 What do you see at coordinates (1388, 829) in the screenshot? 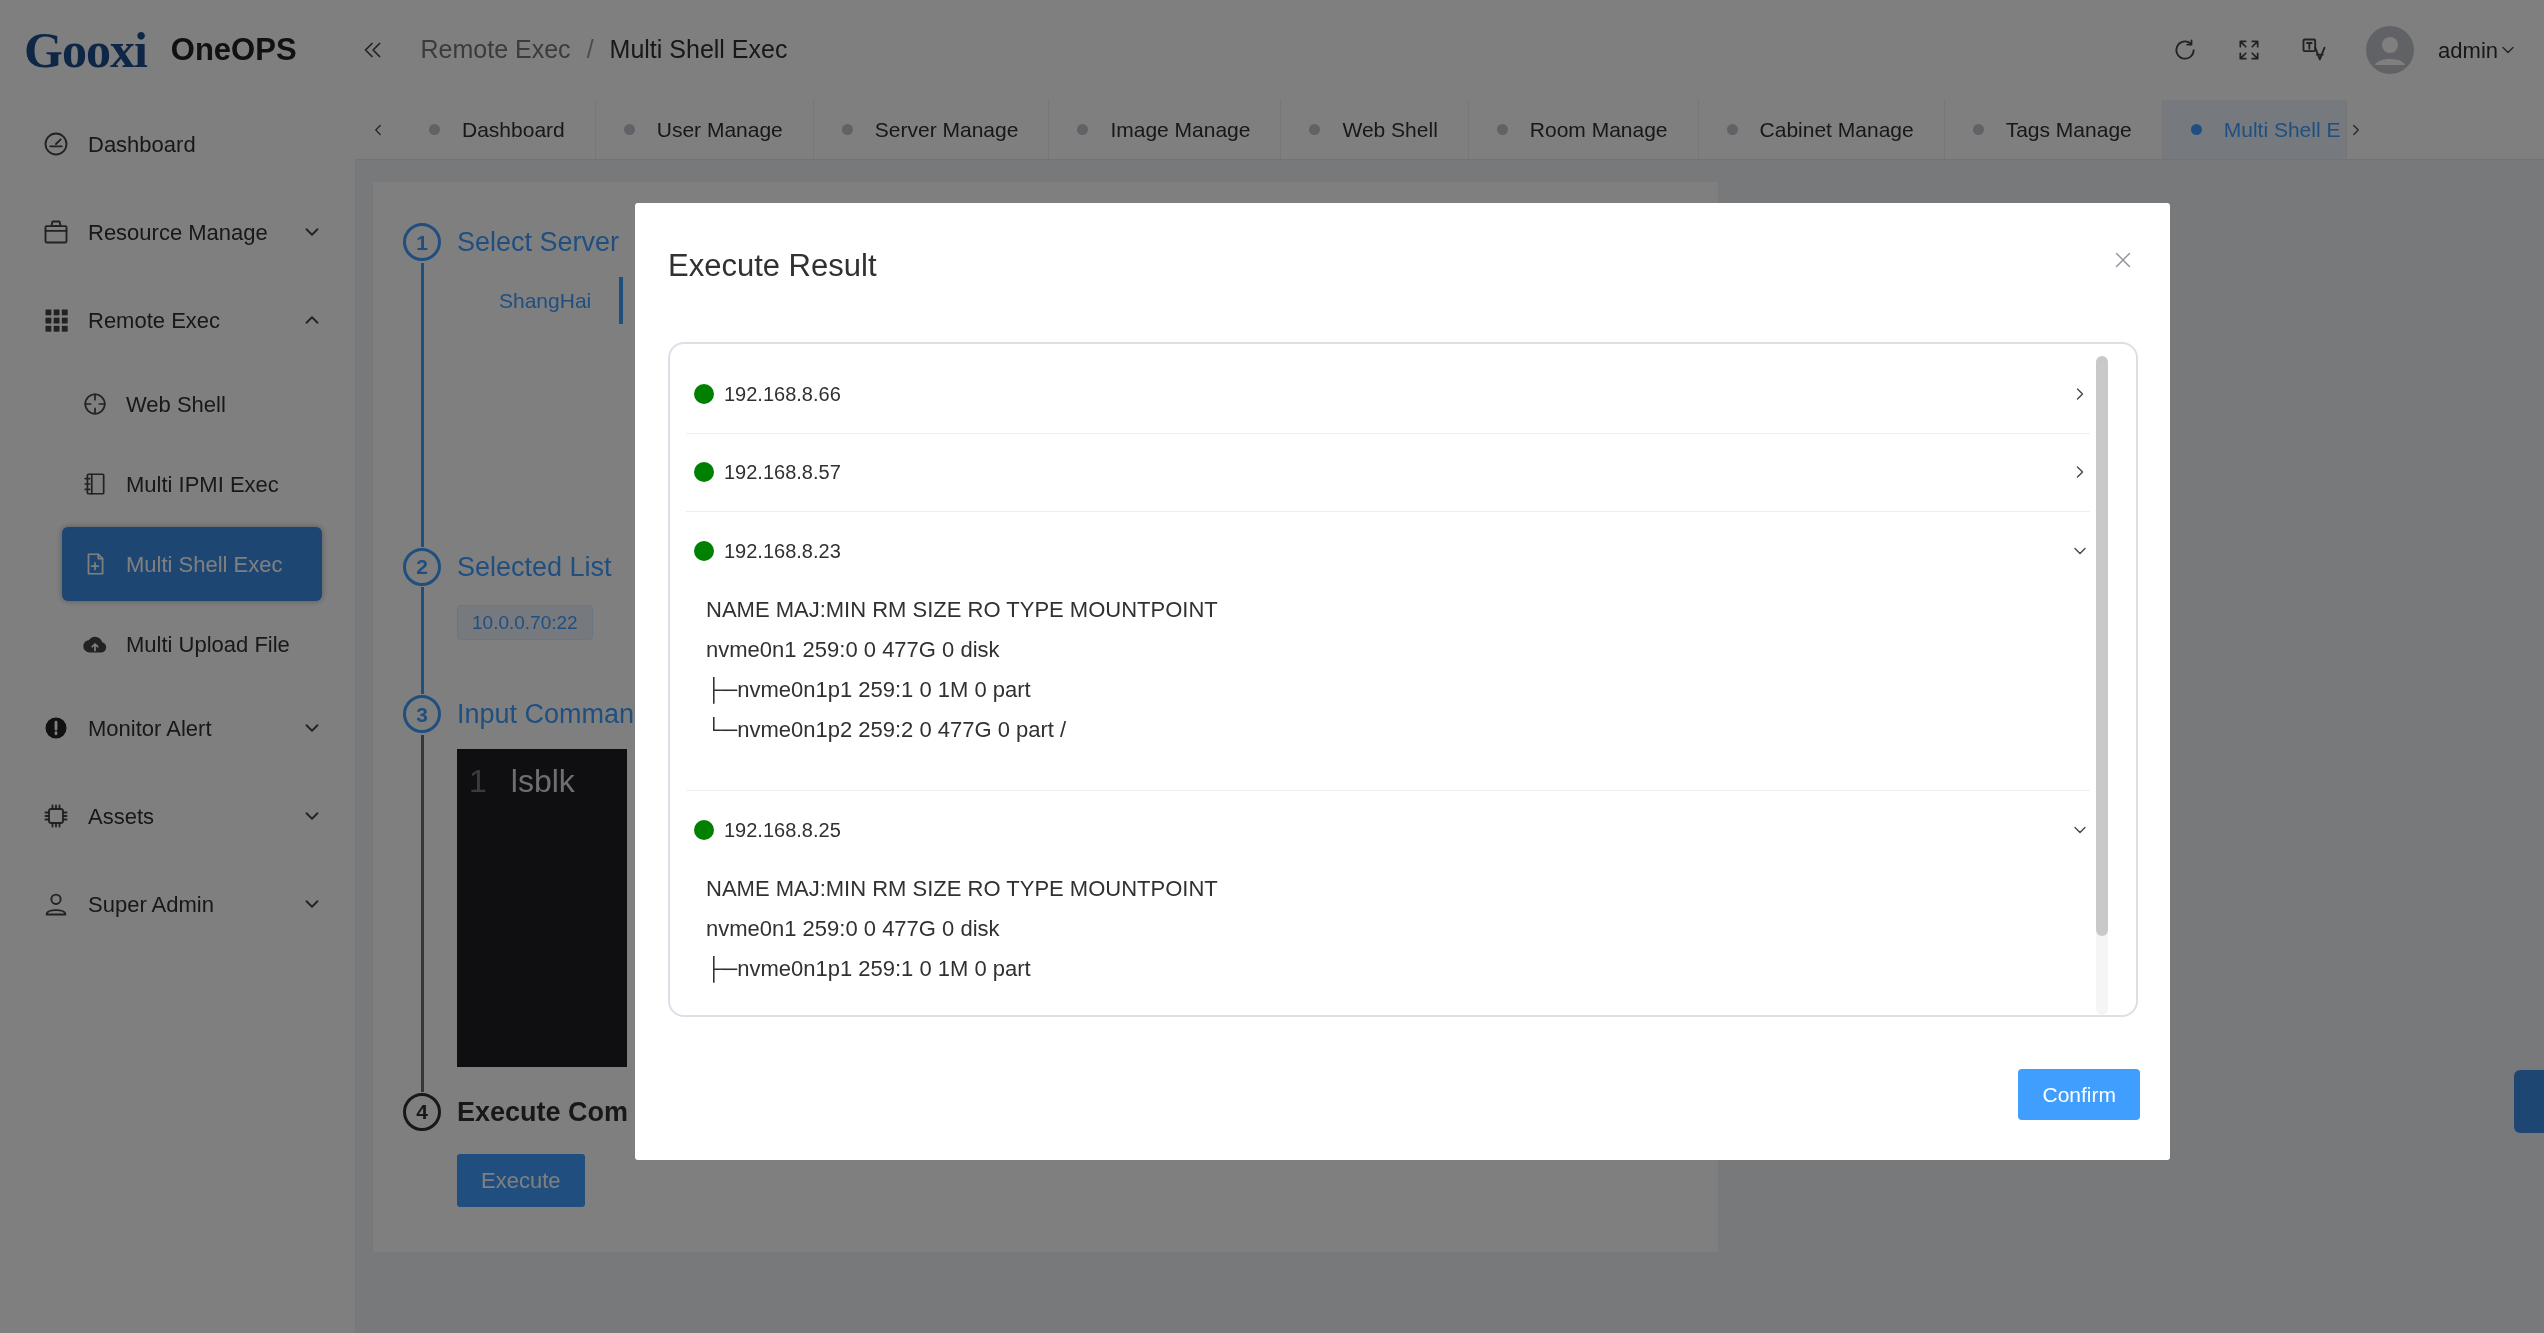
I see `result-row: 192.168.8.25` at bounding box center [1388, 829].